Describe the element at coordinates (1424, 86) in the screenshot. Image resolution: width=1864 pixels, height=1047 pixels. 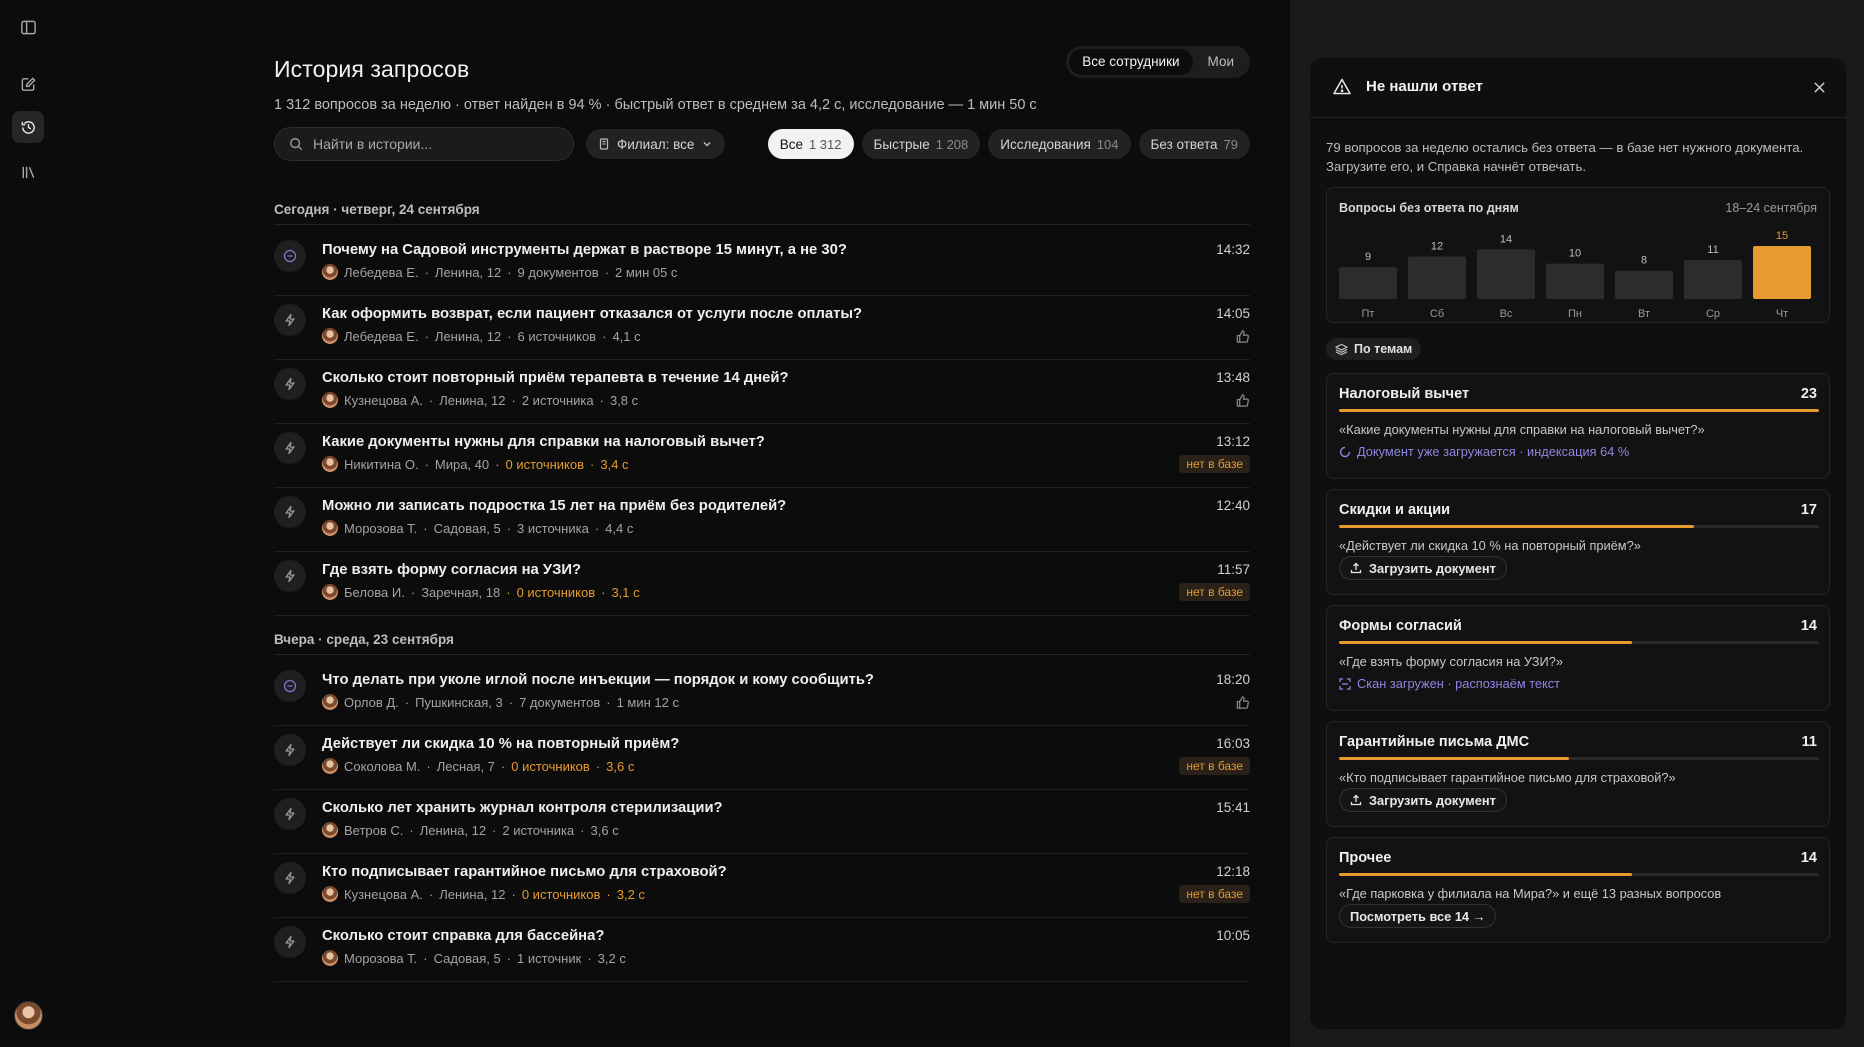
I see `panel-title: Не нашли ответ` at that location.